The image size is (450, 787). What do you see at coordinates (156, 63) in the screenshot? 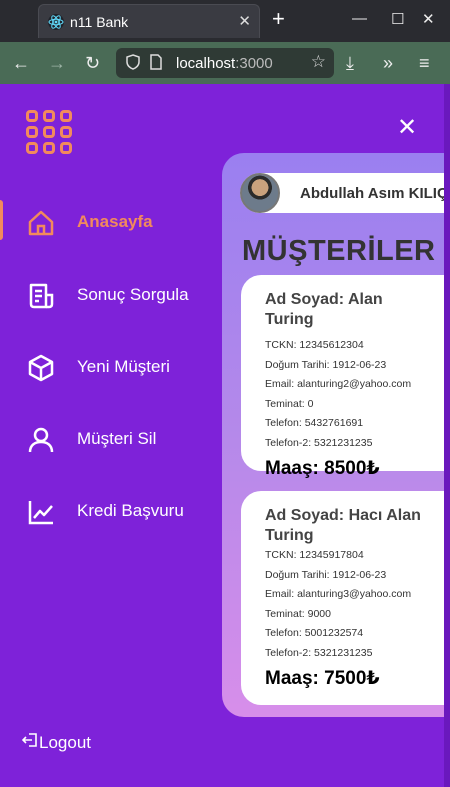
I see `page-icon` at bounding box center [156, 63].